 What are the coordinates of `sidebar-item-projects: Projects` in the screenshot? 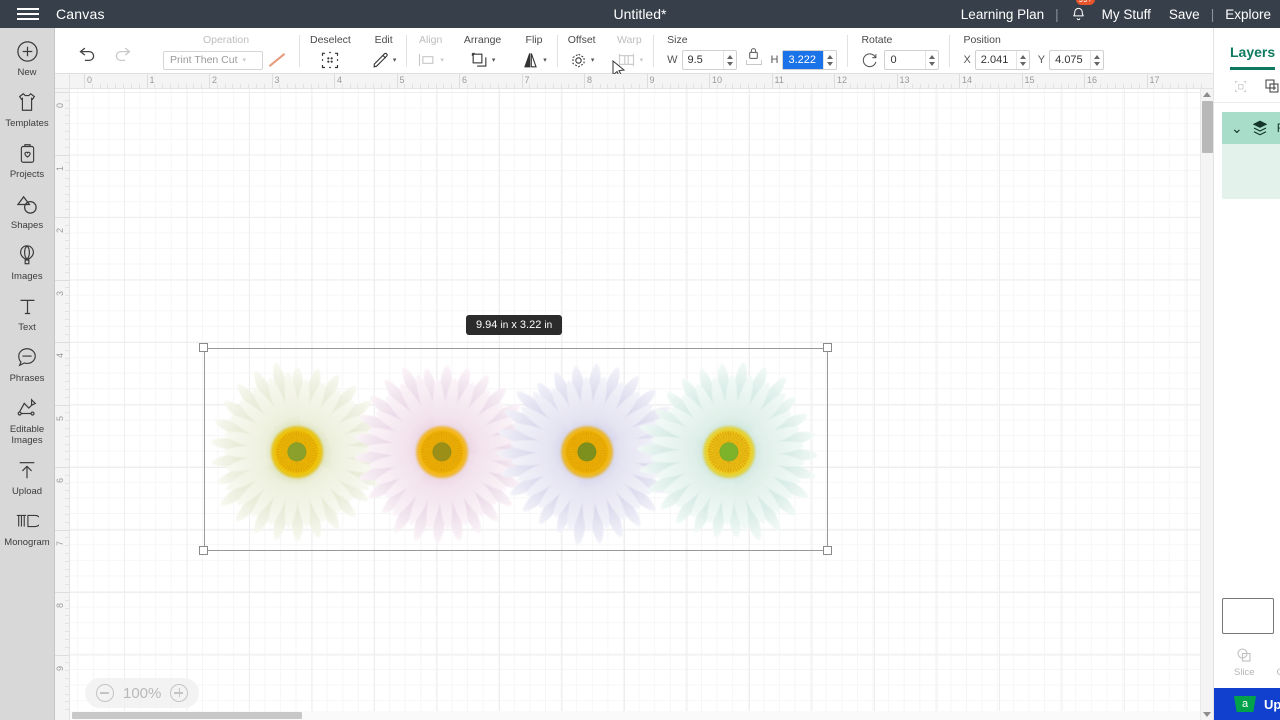 It's located at (27, 160).